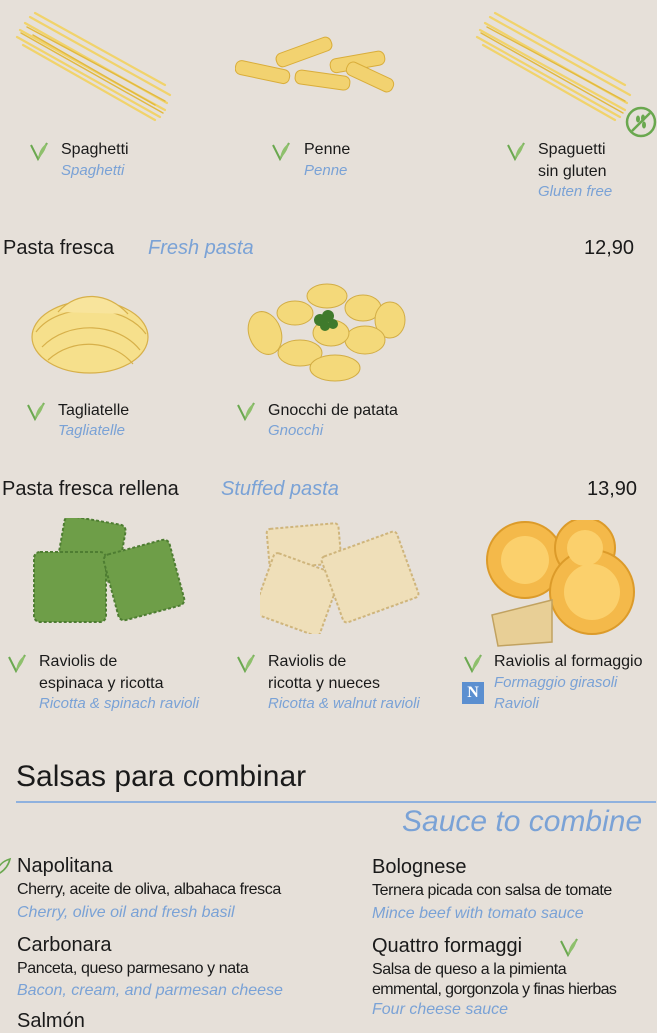 The height and width of the screenshot is (1033, 657). What do you see at coordinates (59, 248) in the screenshot?
I see `section-title: Pasta fresca` at bounding box center [59, 248].